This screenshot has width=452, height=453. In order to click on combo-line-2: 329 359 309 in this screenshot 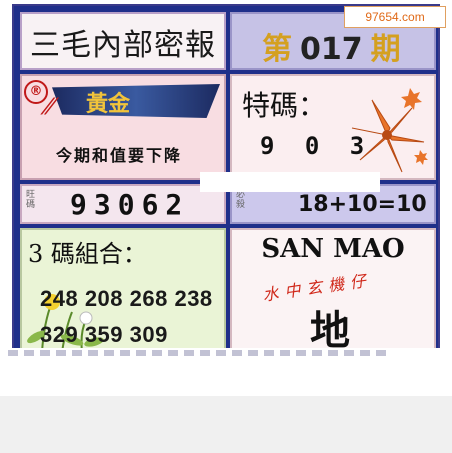, I will do `click(104, 334)`.